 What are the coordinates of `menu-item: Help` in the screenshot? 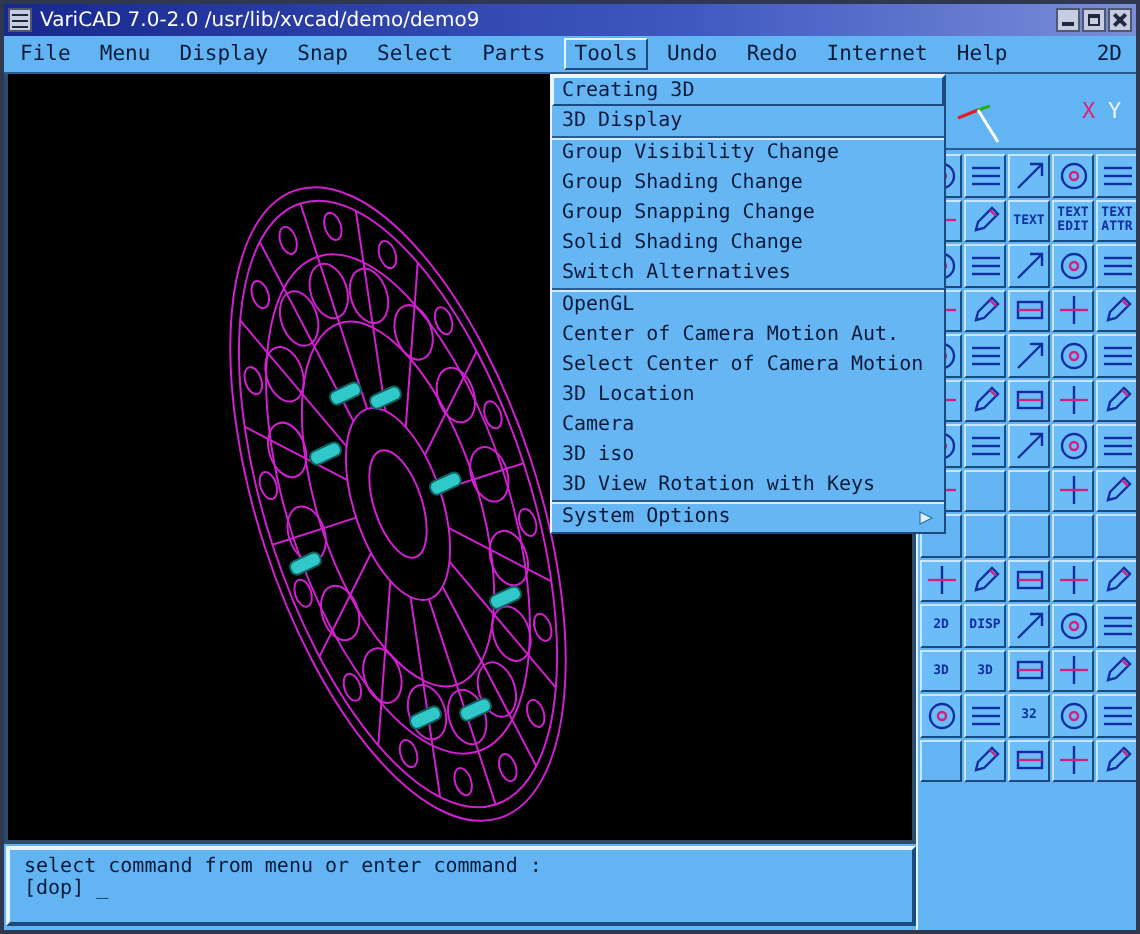 It's located at (982, 54).